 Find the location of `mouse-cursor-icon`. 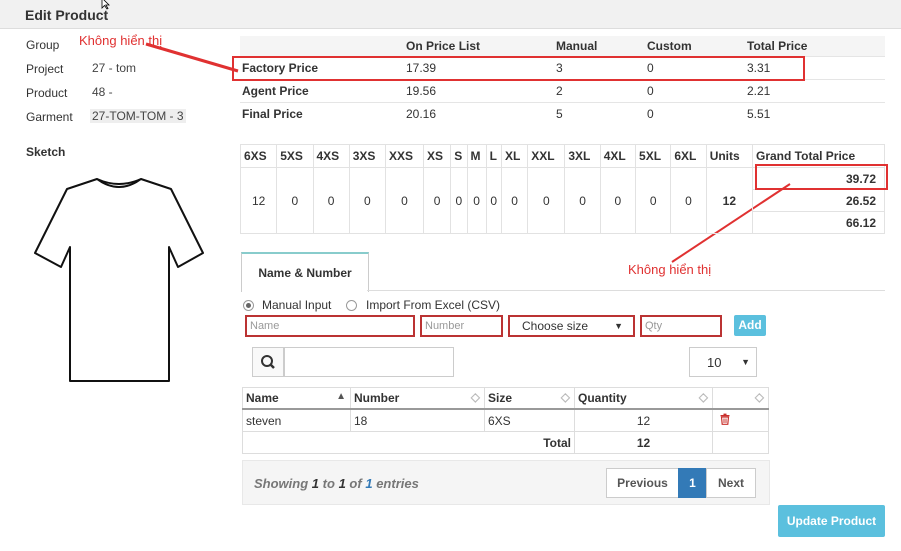

mouse-cursor-icon is located at coordinates (105, 5).